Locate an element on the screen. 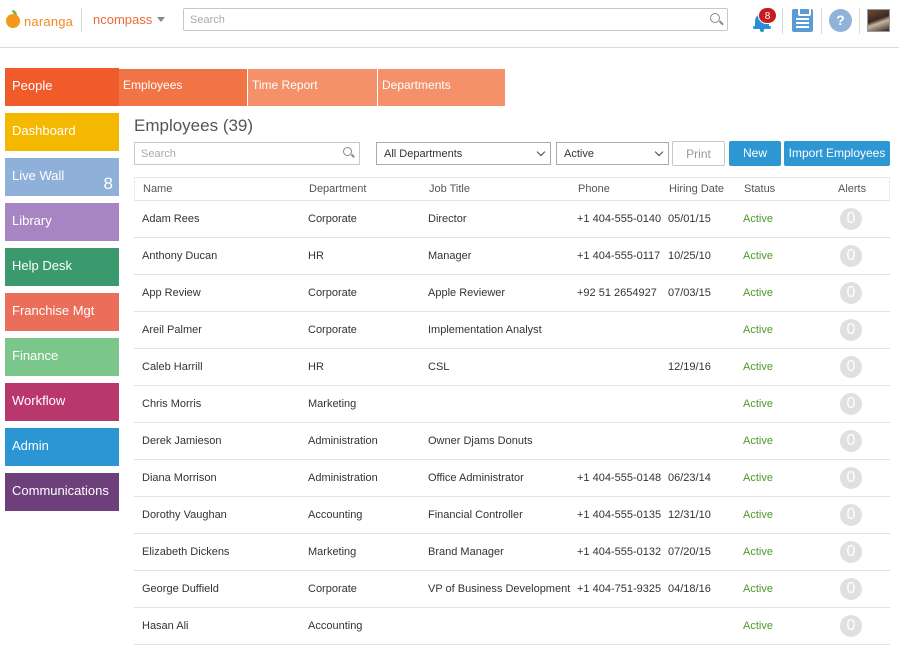  tab-employees: Employees is located at coordinates (183, 87).